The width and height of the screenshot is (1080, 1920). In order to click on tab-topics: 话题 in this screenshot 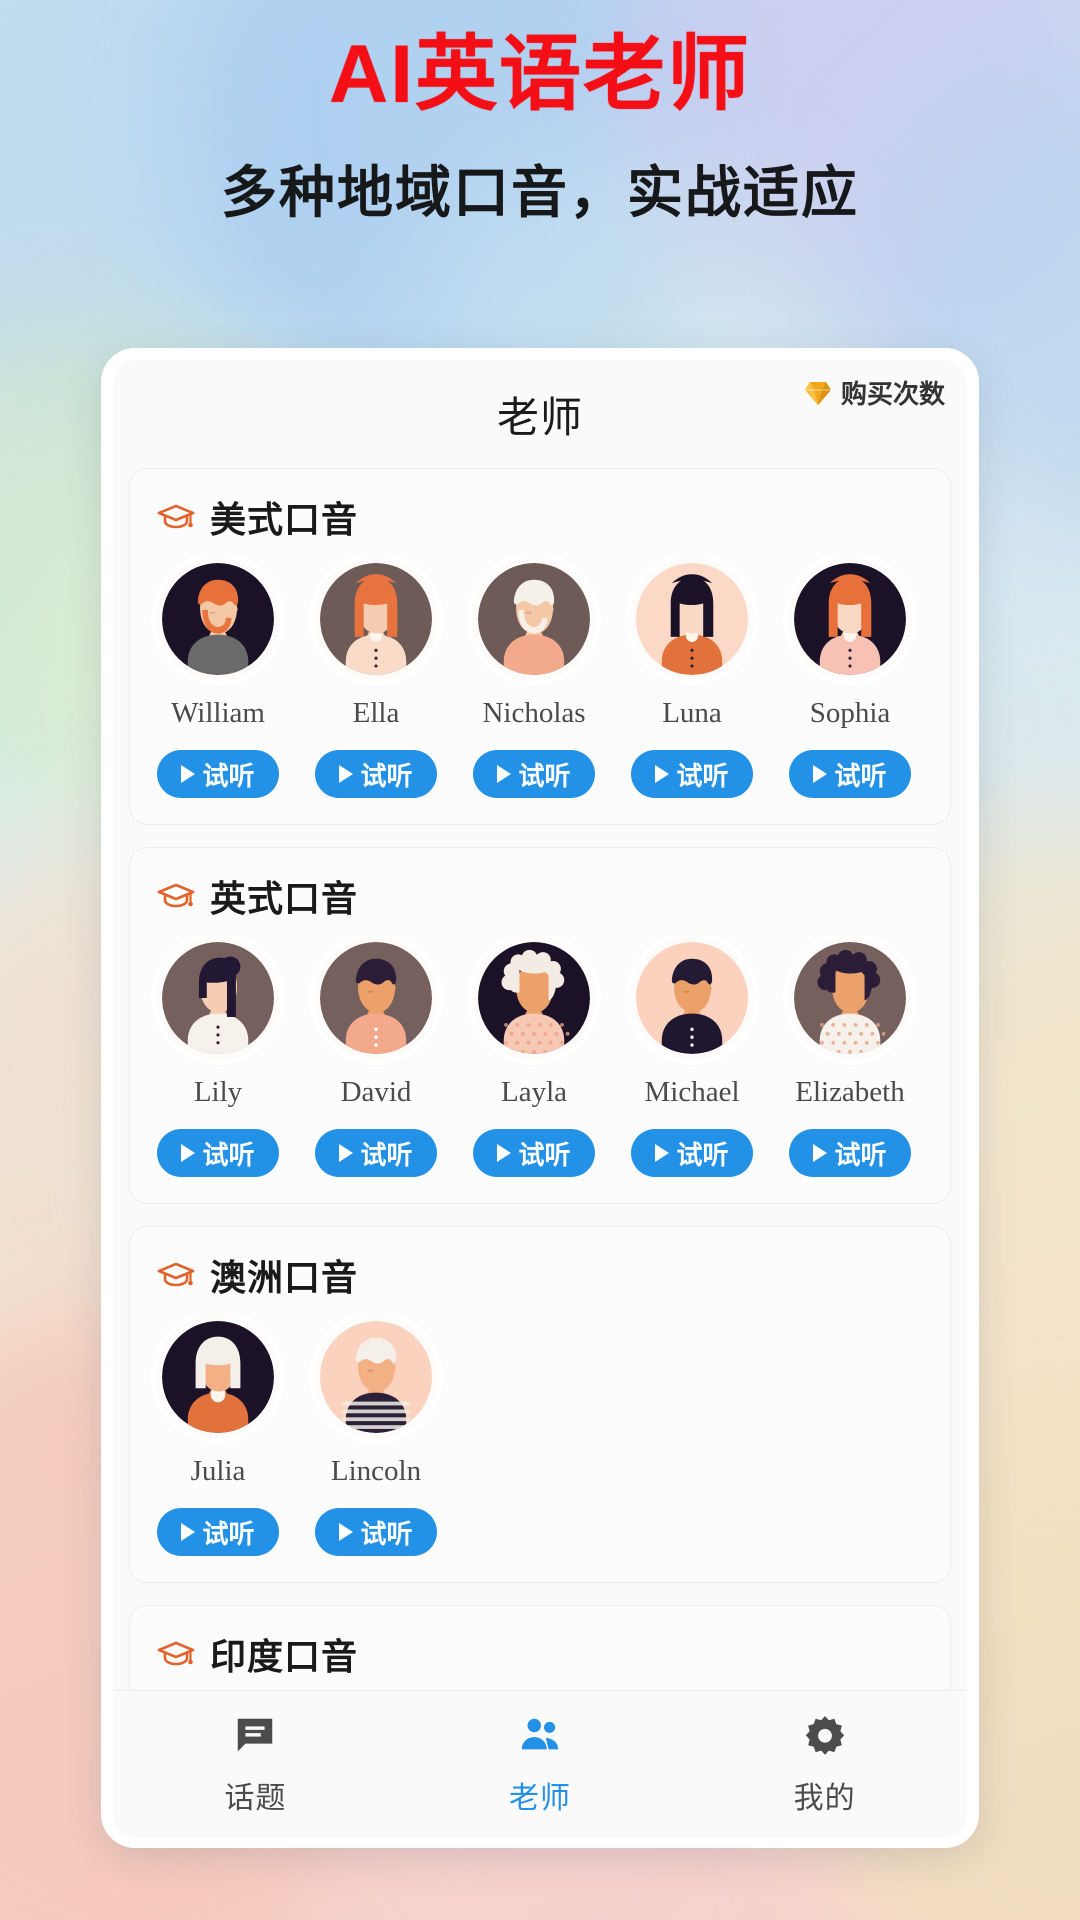, I will do `click(255, 1765)`.